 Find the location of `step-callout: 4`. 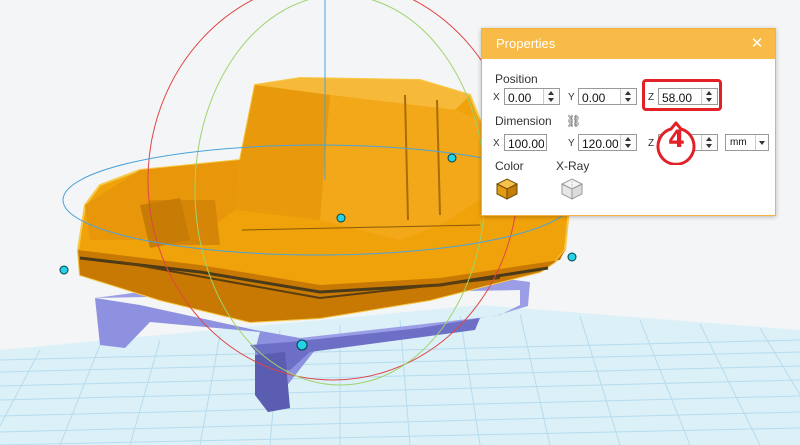

step-callout: 4 is located at coordinates (676, 143).